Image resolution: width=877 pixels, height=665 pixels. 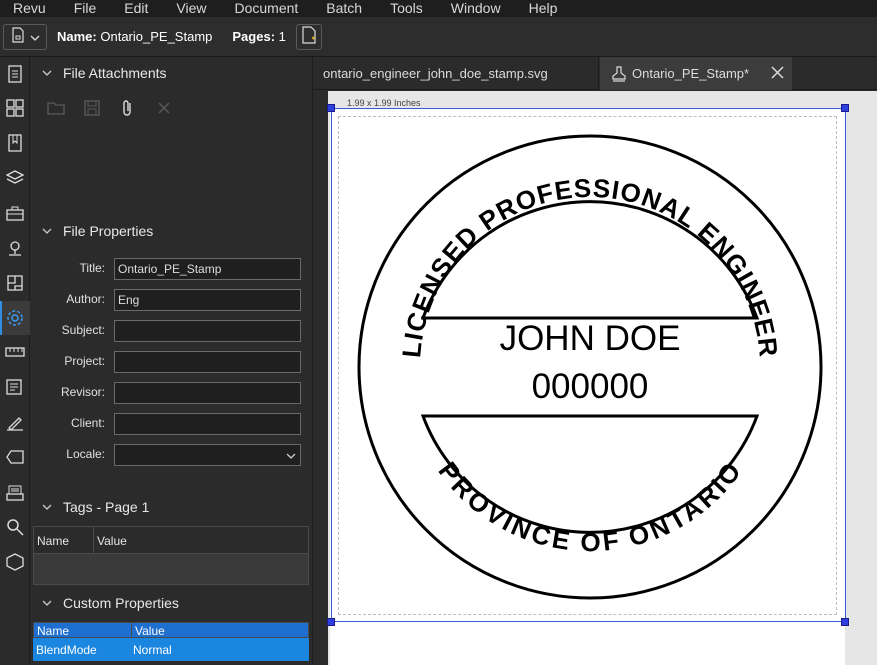 I want to click on signatures-icon, so click(x=15, y=422).